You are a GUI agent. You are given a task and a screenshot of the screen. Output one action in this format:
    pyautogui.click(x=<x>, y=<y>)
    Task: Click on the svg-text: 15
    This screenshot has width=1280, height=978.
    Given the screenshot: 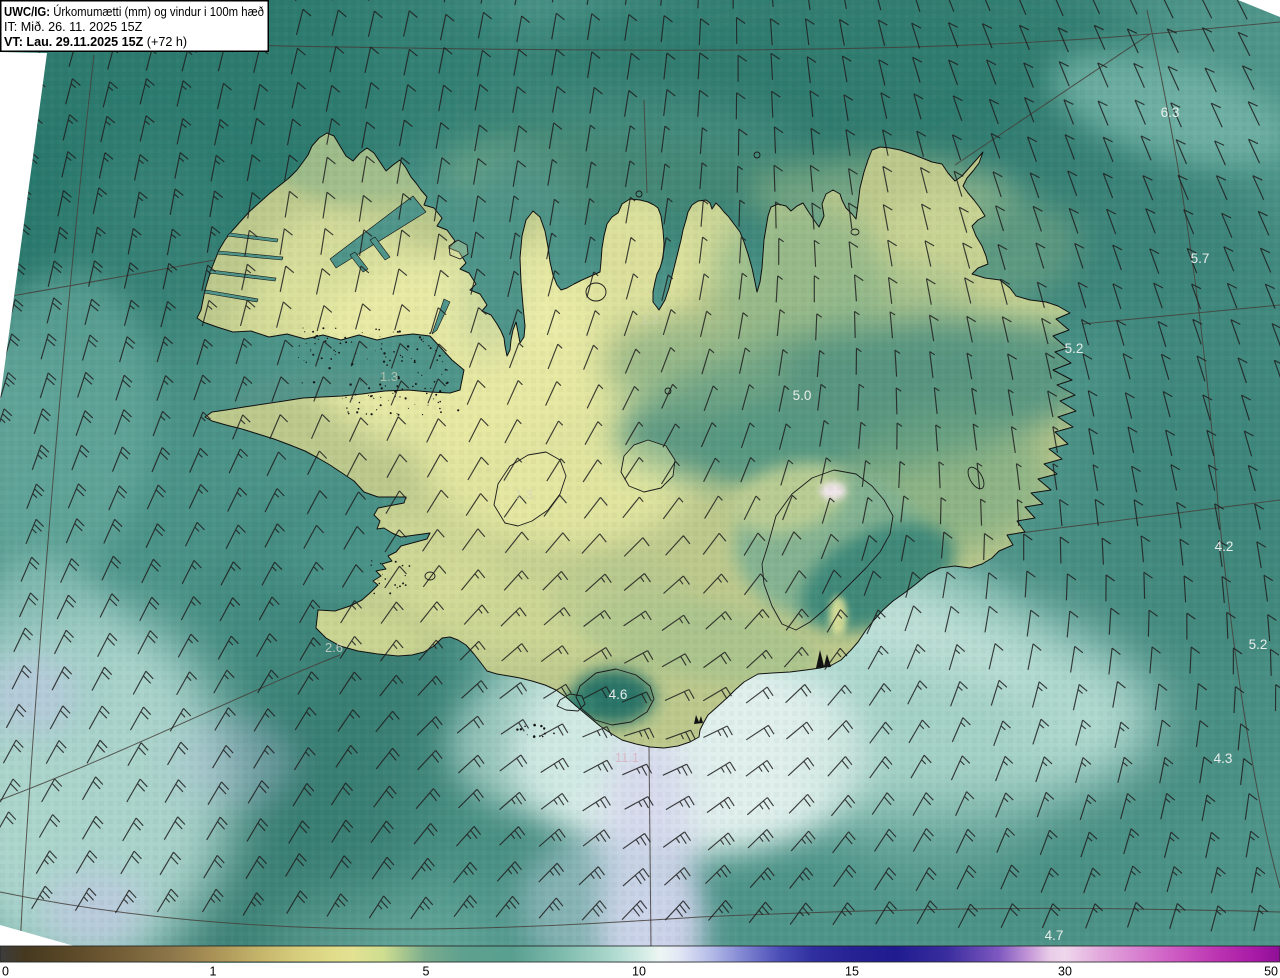 What is the action you would take?
    pyautogui.click(x=852, y=971)
    